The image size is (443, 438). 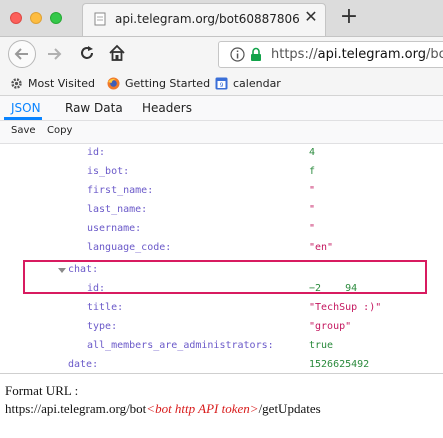 What do you see at coordinates (237, 54) in the screenshot?
I see `info-icon` at bounding box center [237, 54].